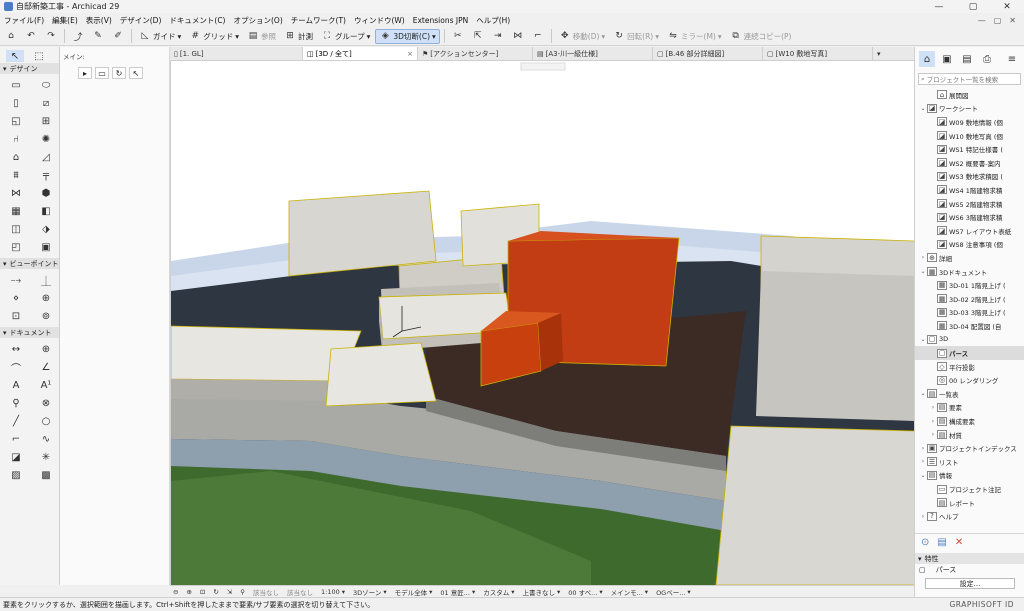 The width and height of the screenshot is (1024, 611). What do you see at coordinates (46, 298) in the screenshot?
I see `worksheet-tool: ⊕` at bounding box center [46, 298].